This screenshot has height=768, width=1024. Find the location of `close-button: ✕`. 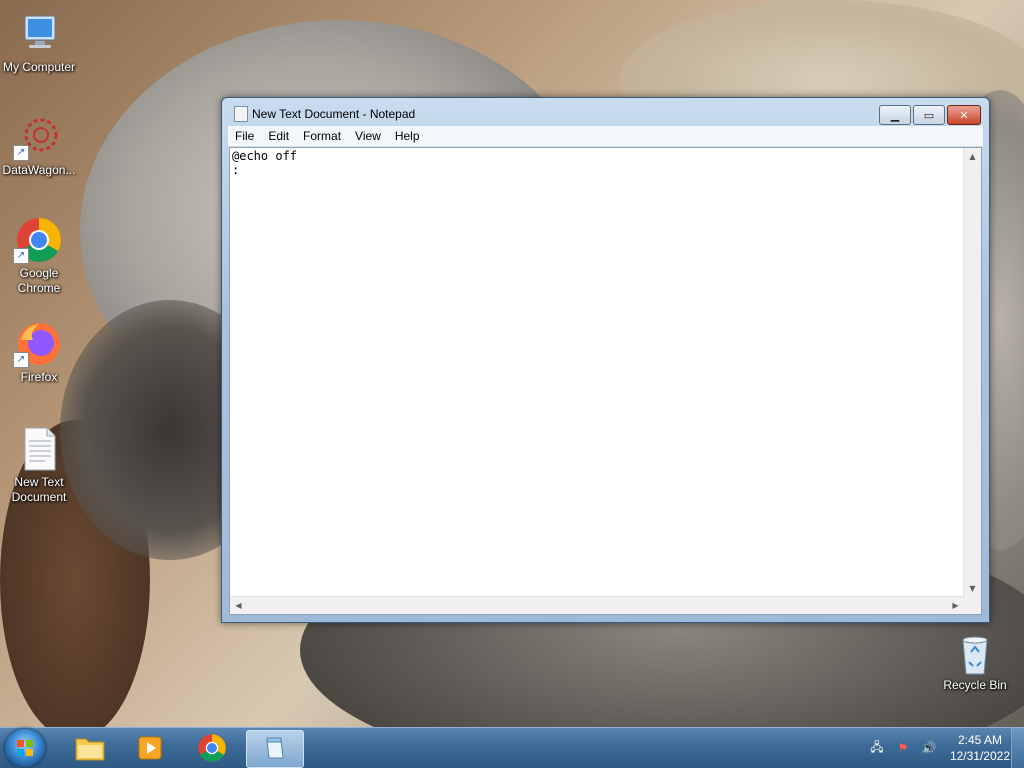

close-button: ✕ is located at coordinates (964, 115).